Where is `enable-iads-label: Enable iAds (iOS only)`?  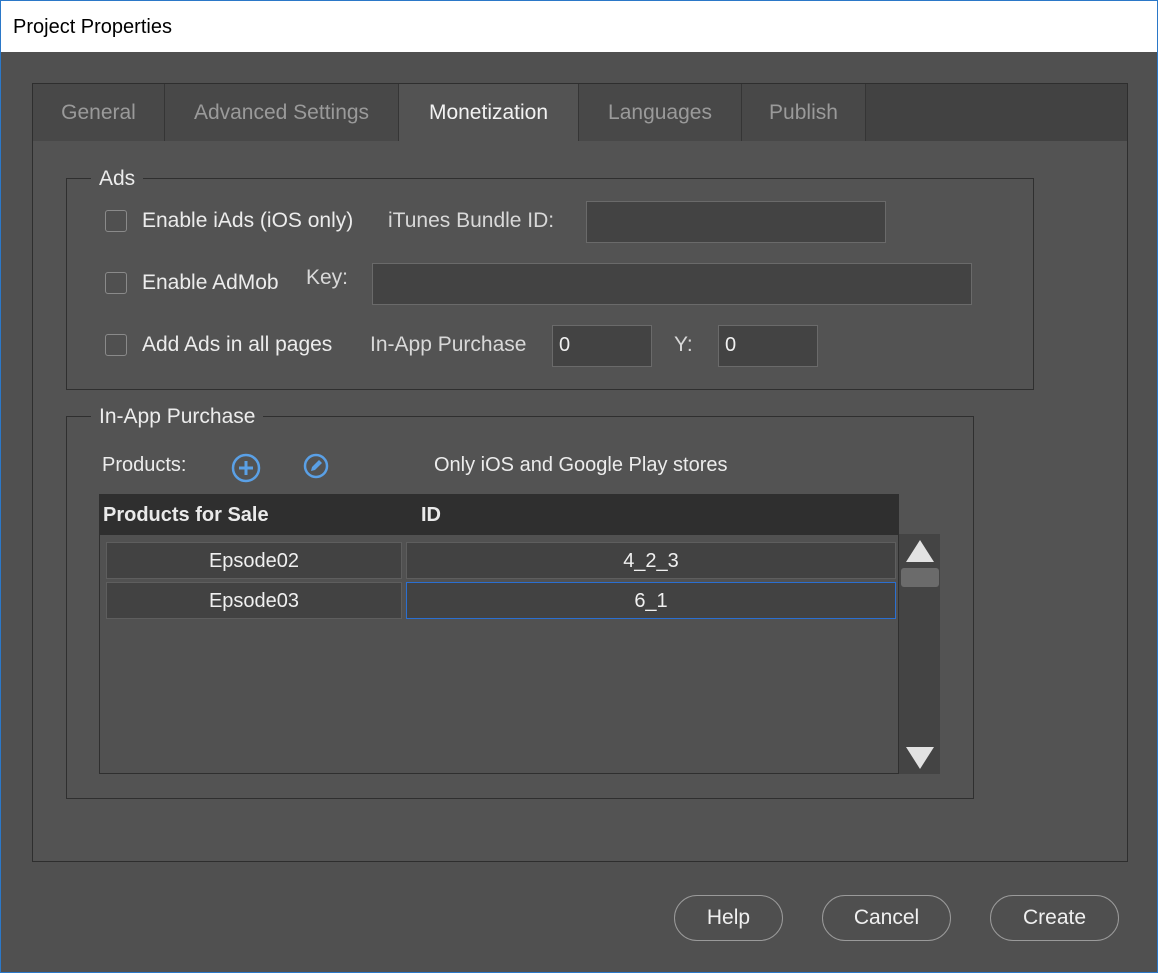 enable-iads-label: Enable iAds (iOS only) is located at coordinates (248, 220).